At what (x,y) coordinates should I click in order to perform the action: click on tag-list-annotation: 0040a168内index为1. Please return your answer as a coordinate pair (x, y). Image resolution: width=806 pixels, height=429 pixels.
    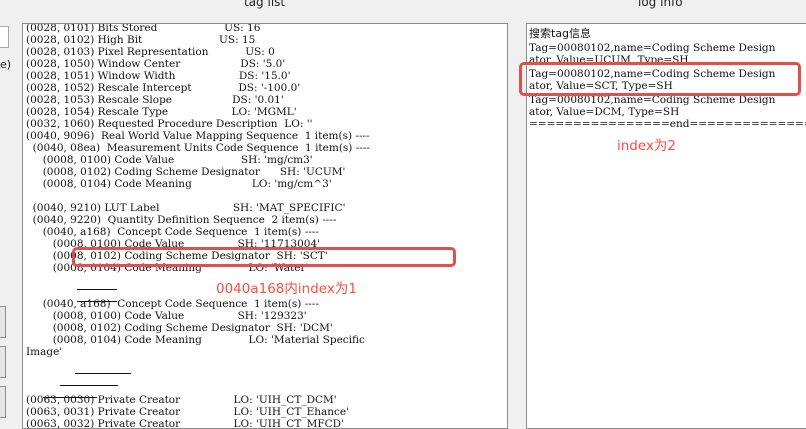
    Looking at the image, I should click on (286, 289).